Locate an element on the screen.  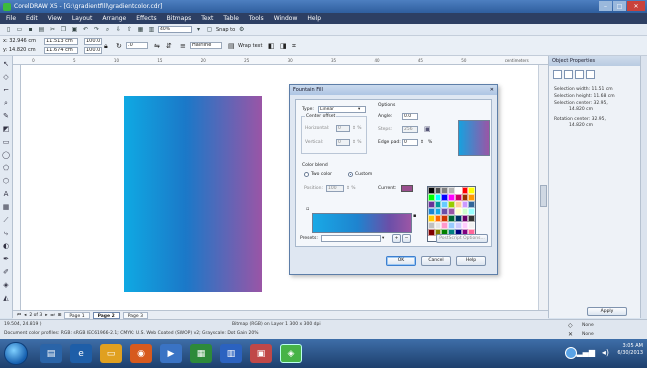
full-screen-icon: ▢ is located at coordinates (209, 29).